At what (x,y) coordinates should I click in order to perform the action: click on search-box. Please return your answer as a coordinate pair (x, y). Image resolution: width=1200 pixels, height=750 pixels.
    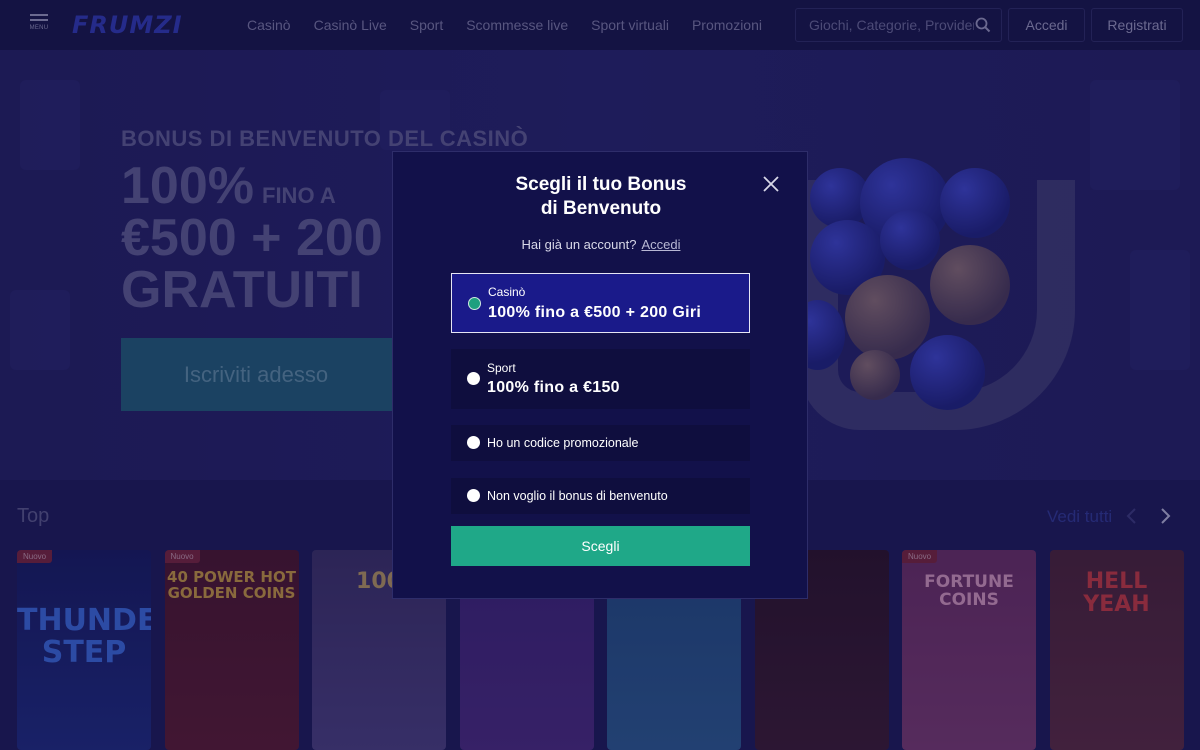
    Looking at the image, I should click on (898, 25).